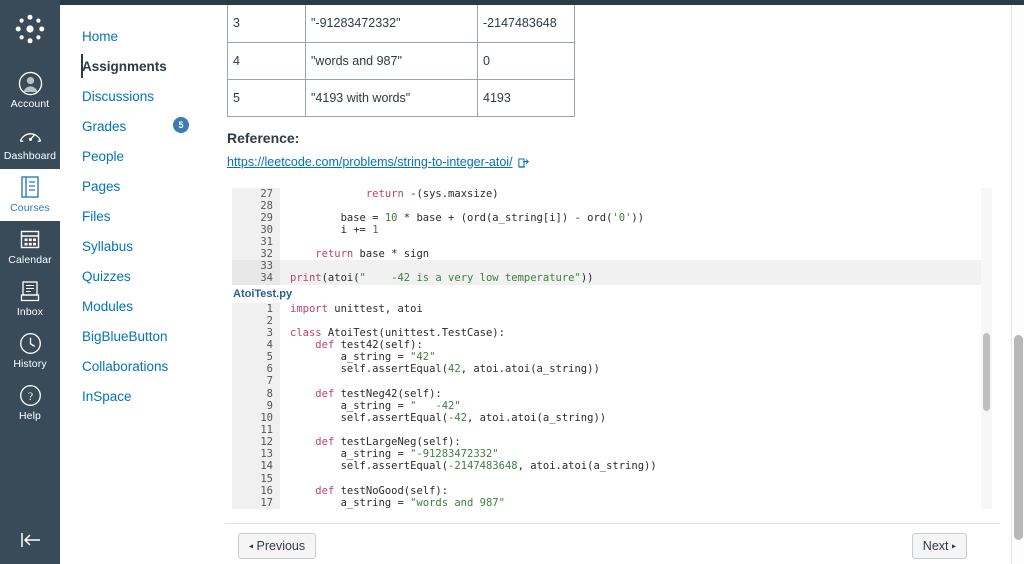 Image resolution: width=1024 pixels, height=564 pixels. Describe the element at coordinates (391, 97) in the screenshot. I see `cell-input: "4193 with words"` at that location.